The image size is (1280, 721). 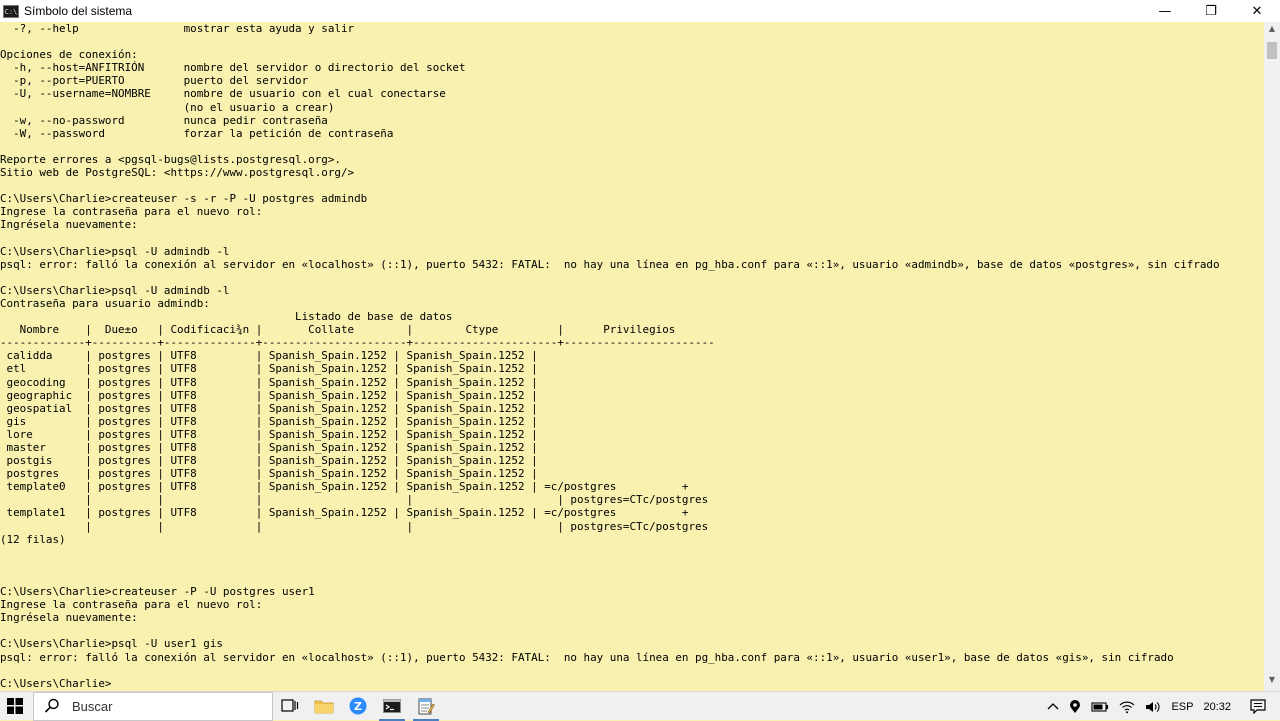 I want to click on task-view-button, so click(x=290, y=706).